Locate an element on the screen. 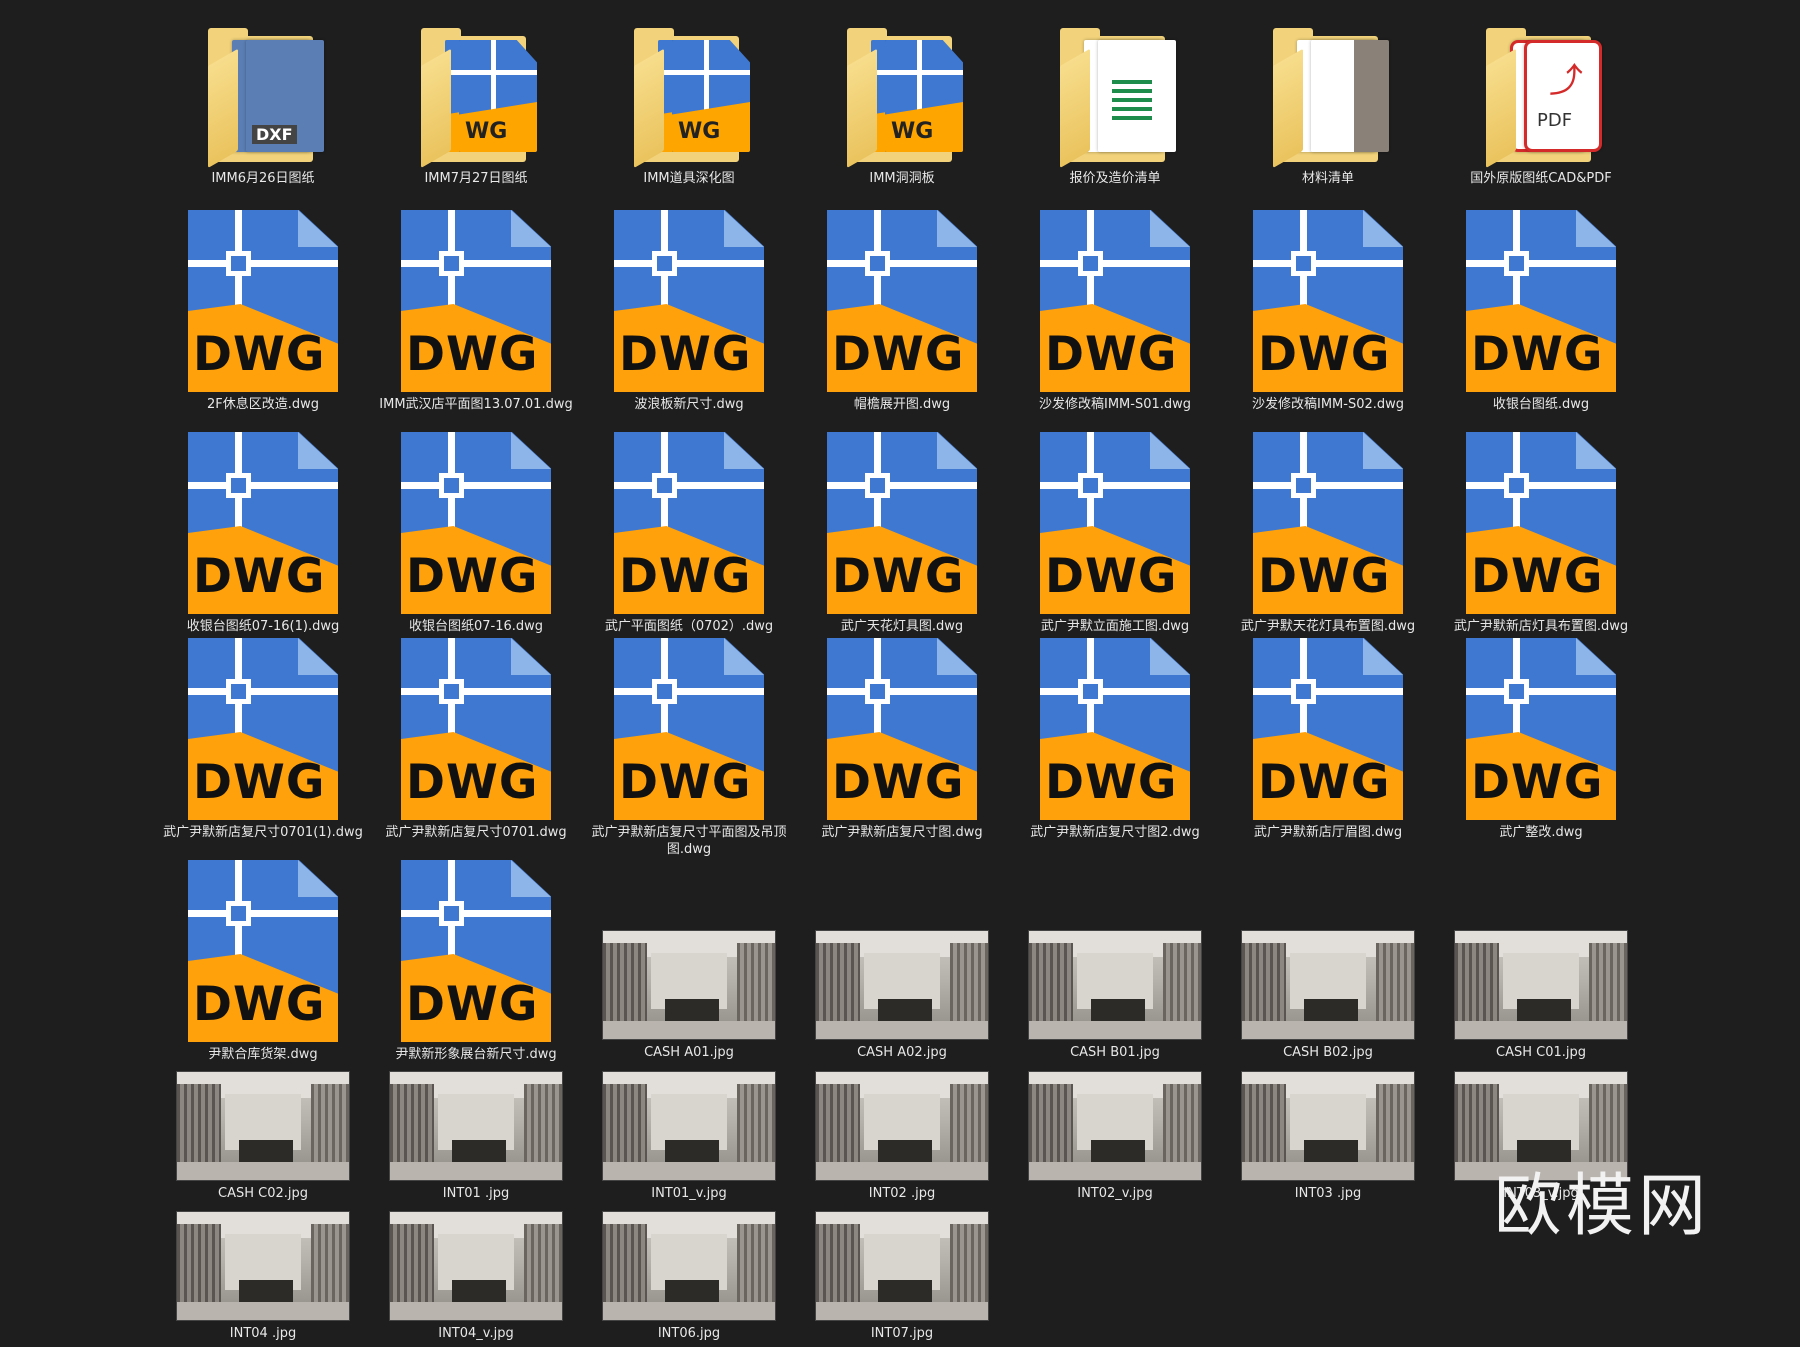 Image resolution: width=1800 pixels, height=1347 pixels. dwg-file-item: DWG 武广平面图纸（0702）.dwg is located at coordinates (689, 533).